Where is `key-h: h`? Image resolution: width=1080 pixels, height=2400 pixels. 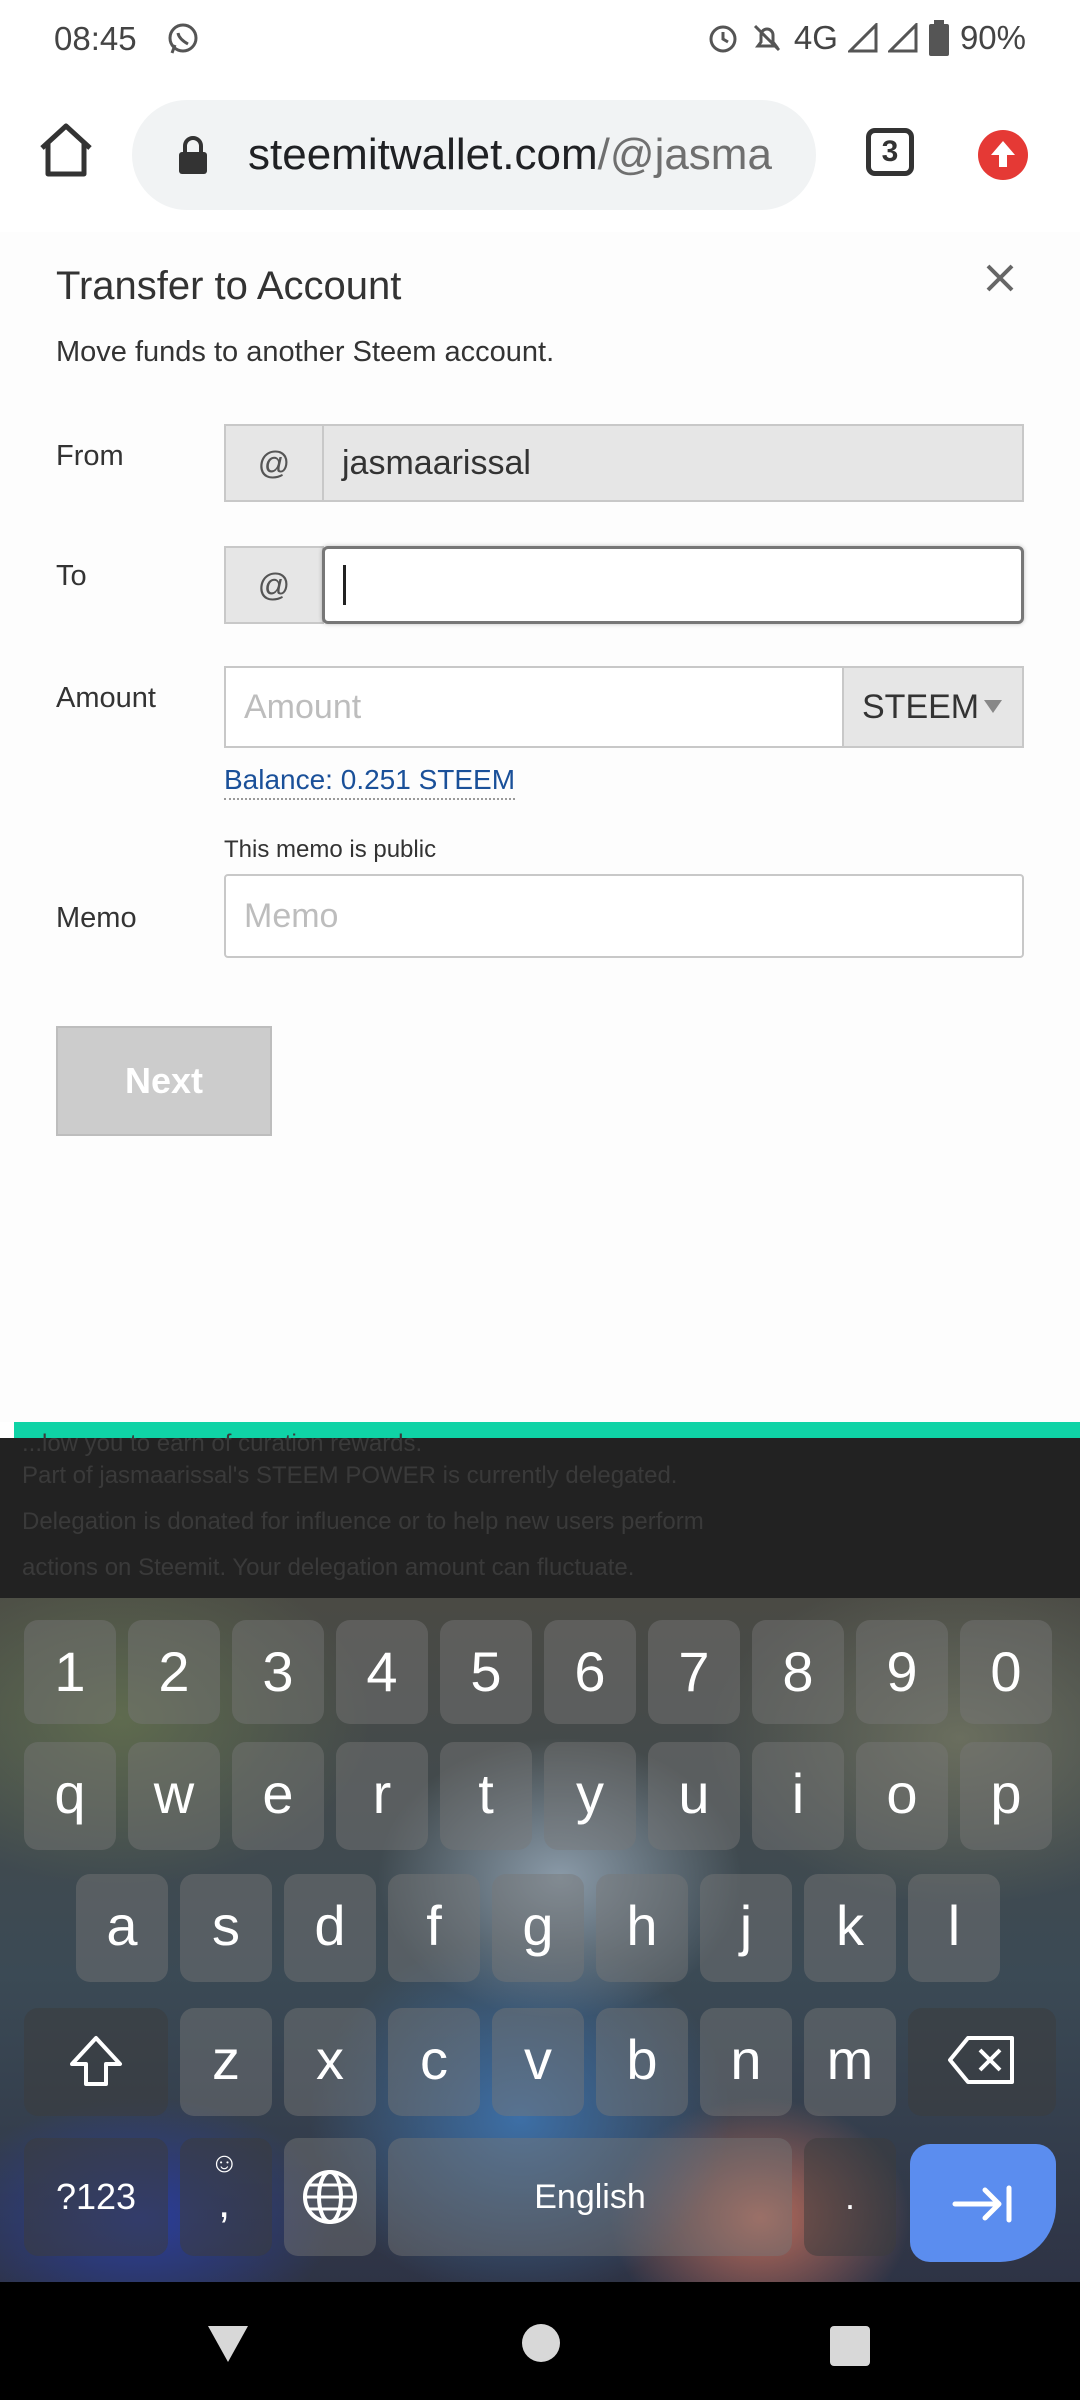
key-h: h is located at coordinates (642, 1928).